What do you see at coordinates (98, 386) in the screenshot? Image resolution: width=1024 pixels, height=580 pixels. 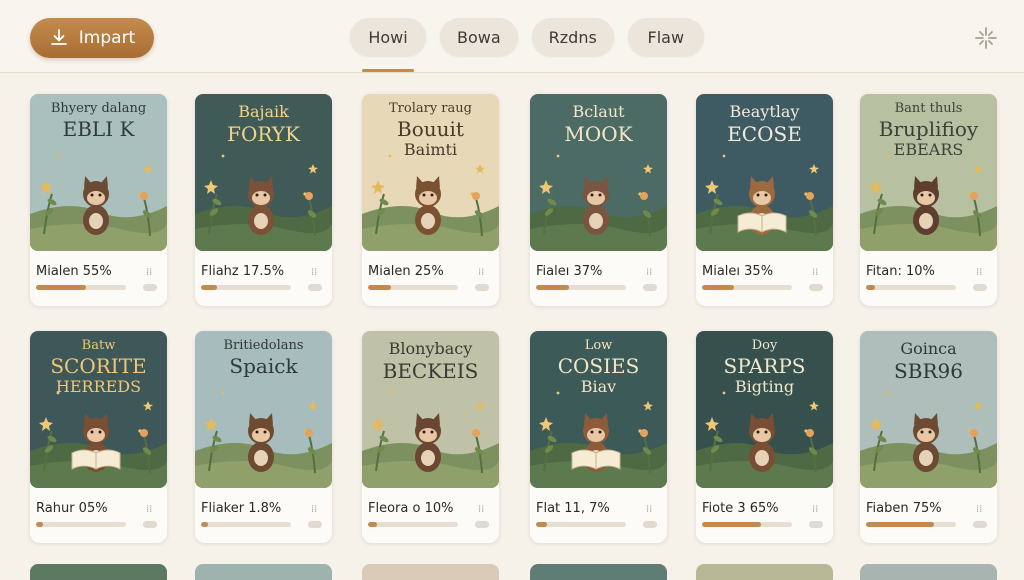 I see `book-title-line: HERREDS` at bounding box center [98, 386].